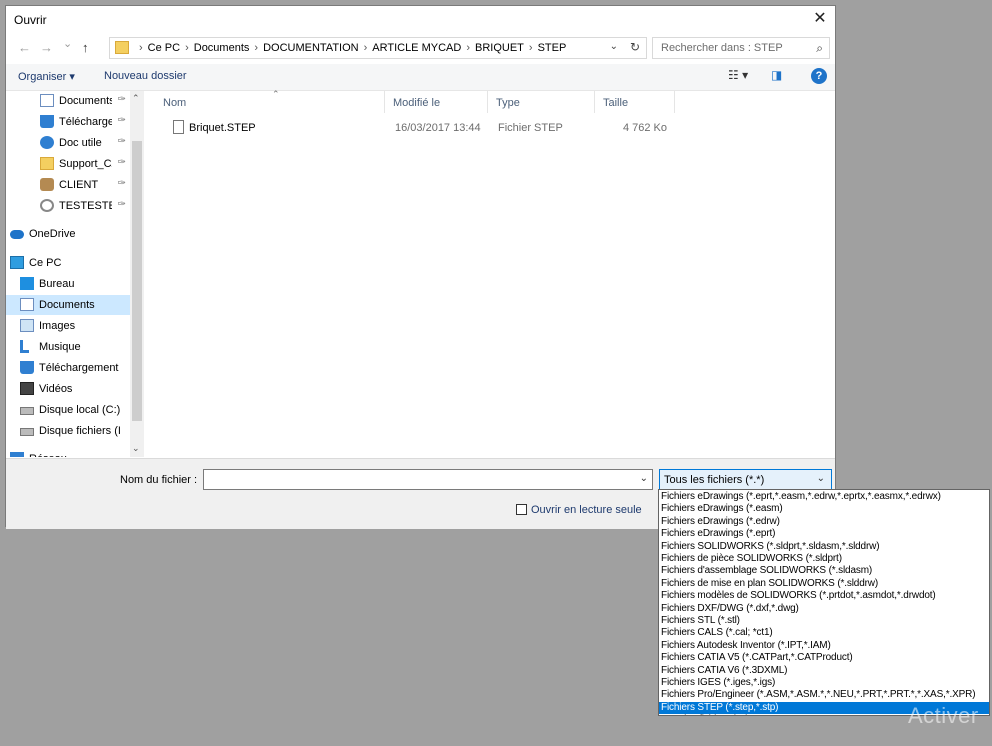  I want to click on filetype-option: Fichiers CALS (*.cal; *ct1), so click(824, 633).